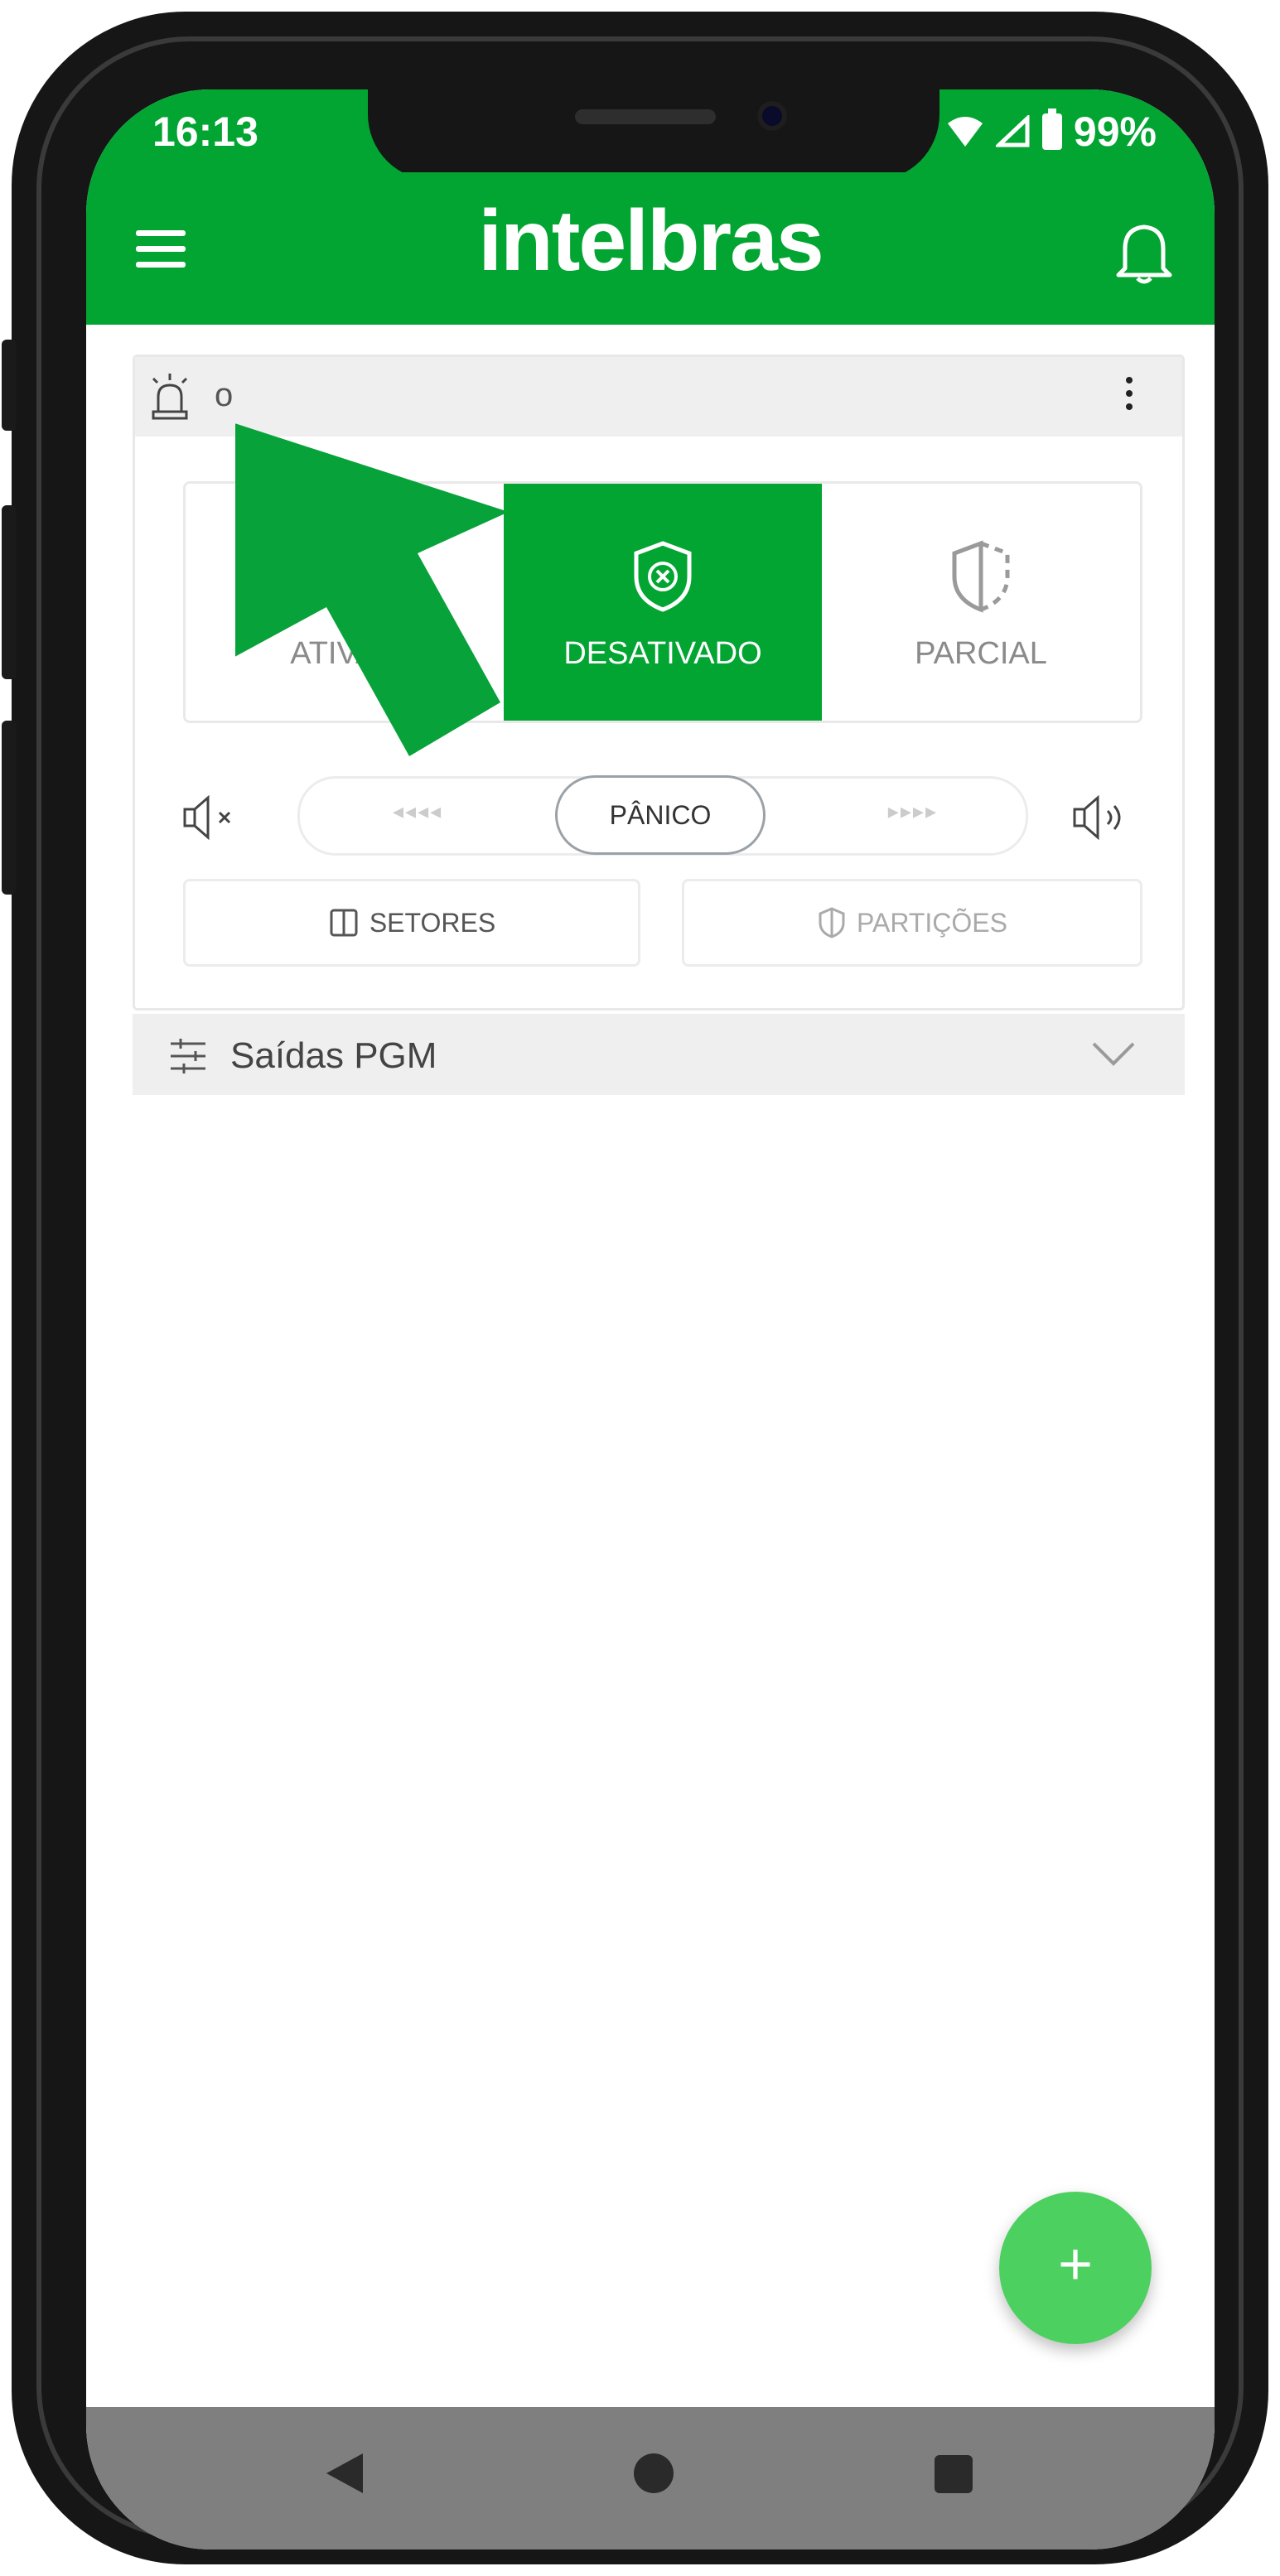 The width and height of the screenshot is (1280, 2576). Describe the element at coordinates (418, 811) in the screenshot. I see `slide-arrows-left: ◂◂◂◂` at that location.